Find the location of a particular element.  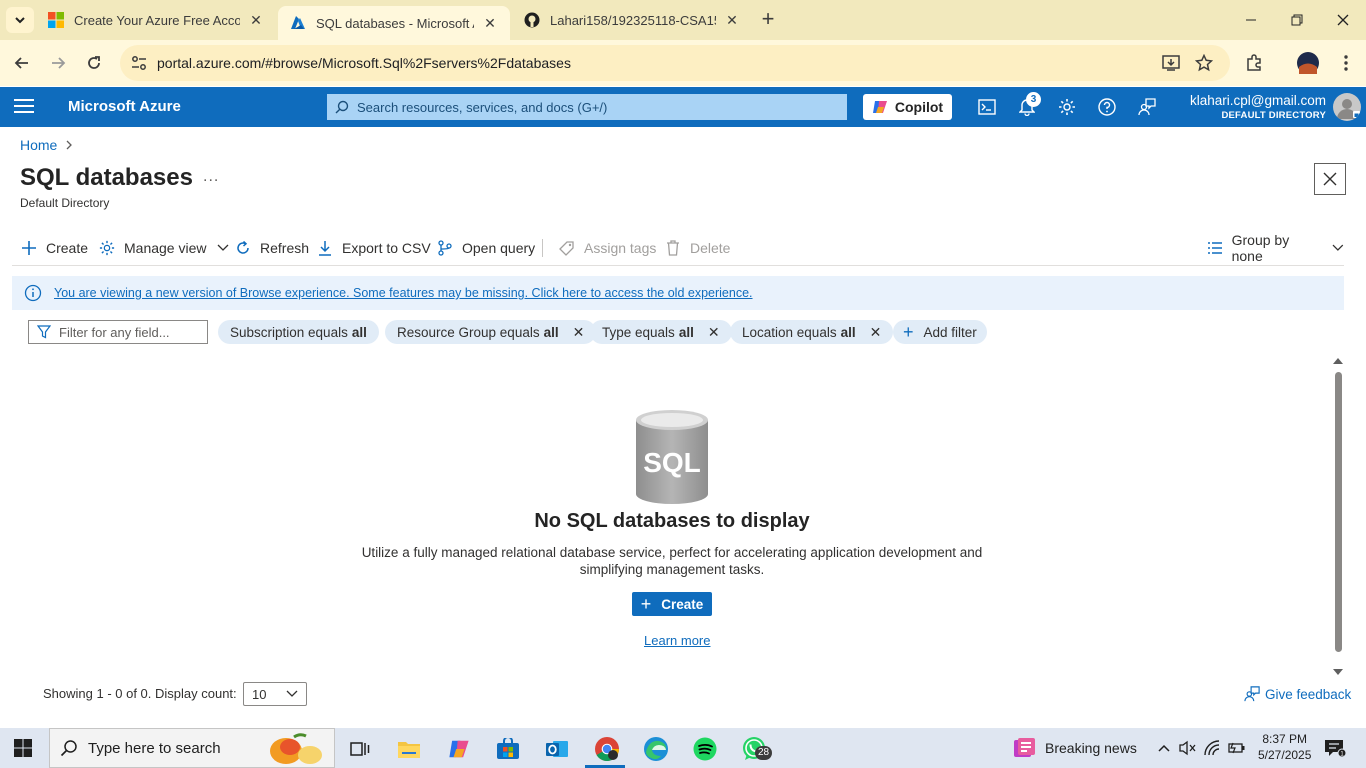

delete-command: Delete is located at coordinates (697, 248).